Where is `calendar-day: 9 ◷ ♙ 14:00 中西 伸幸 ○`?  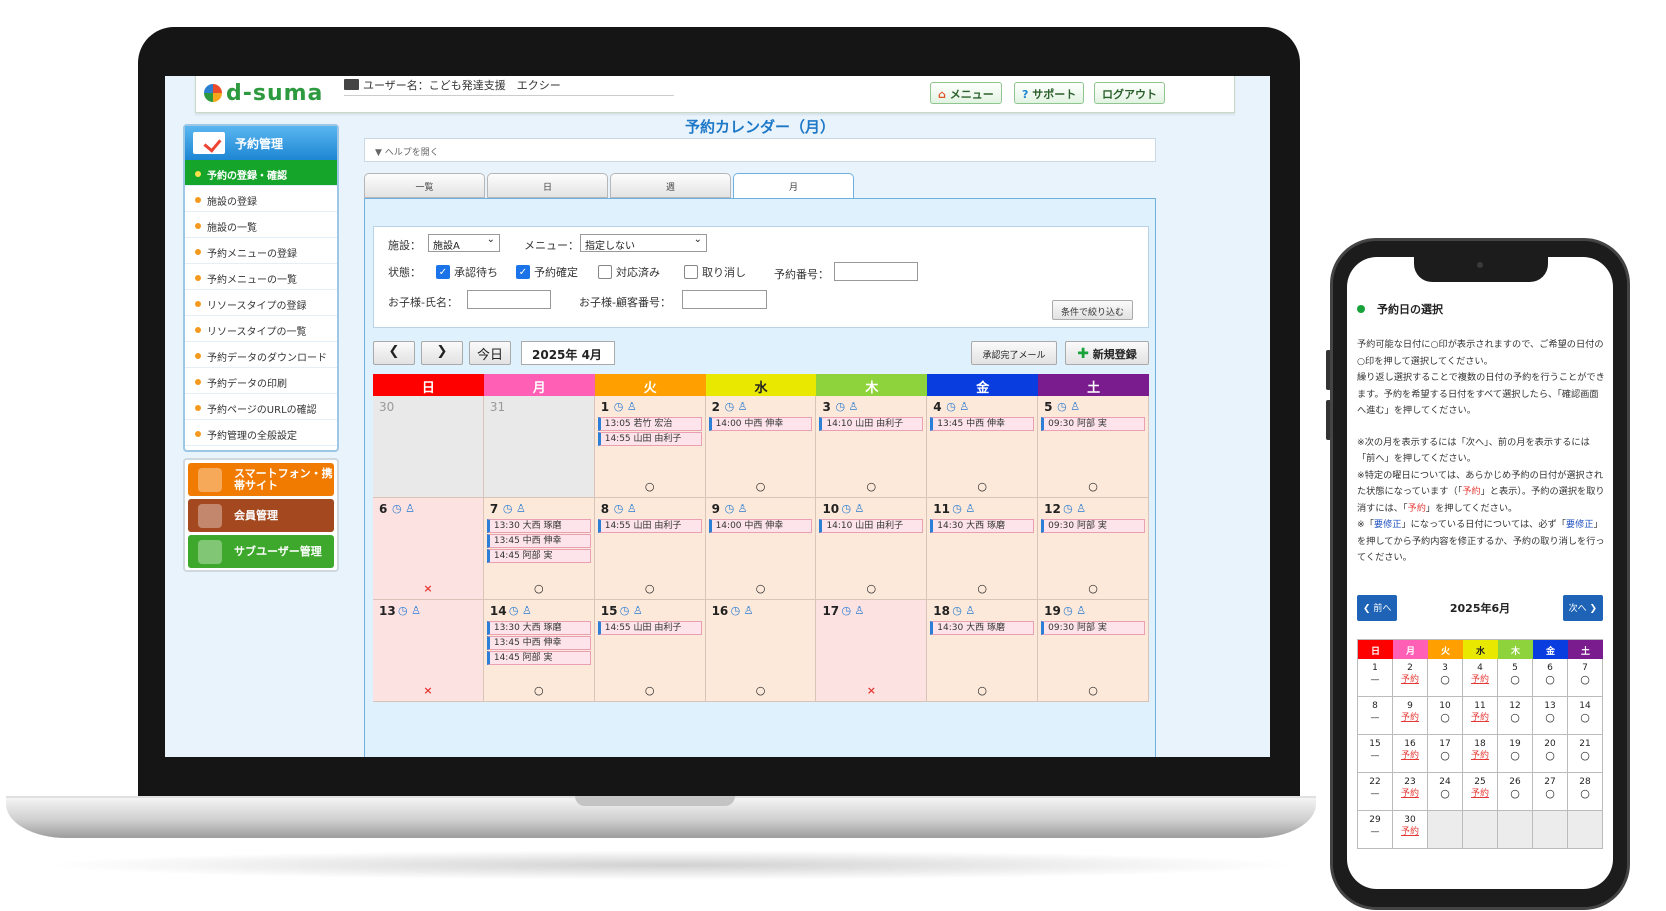 calendar-day: 9 ◷ ♙ 14:00 中西 伸幸 ○ is located at coordinates (761, 549).